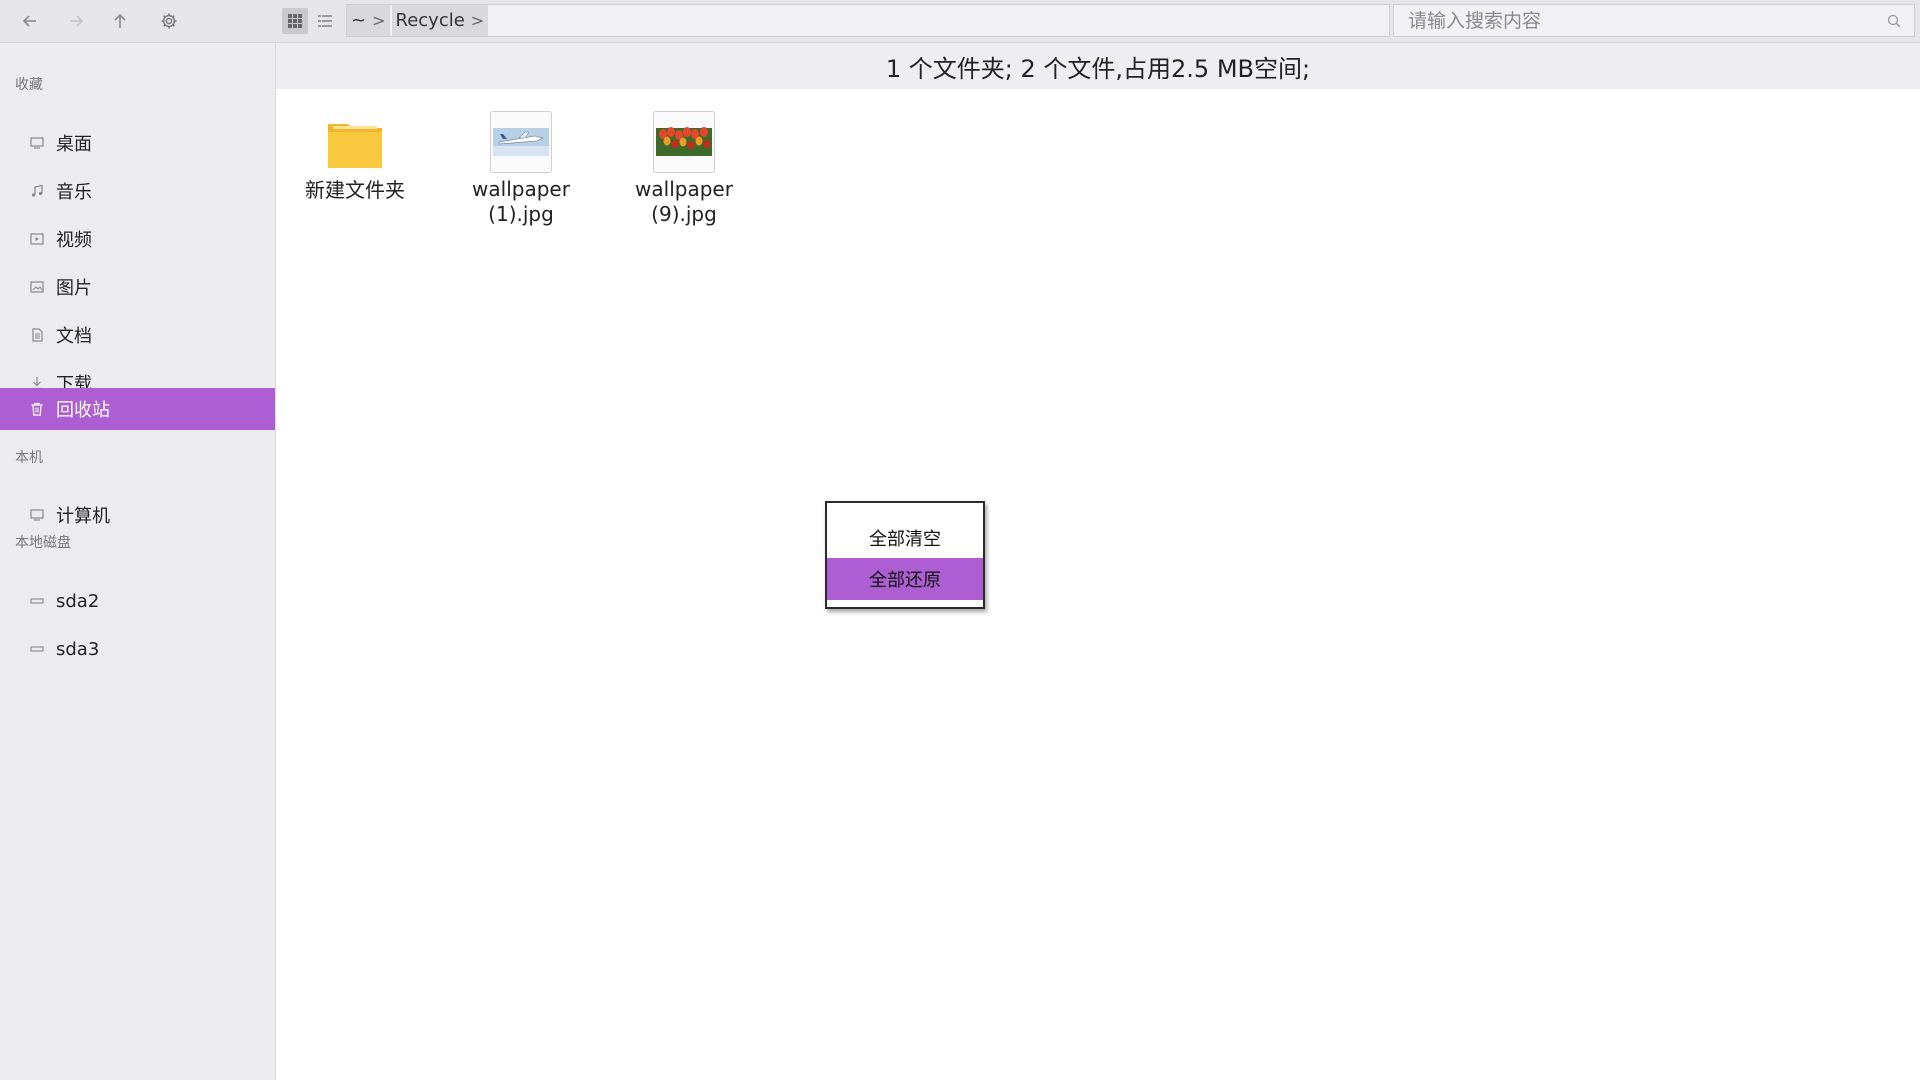 The height and width of the screenshot is (1080, 1920). What do you see at coordinates (37, 239) in the screenshot?
I see `video-icon` at bounding box center [37, 239].